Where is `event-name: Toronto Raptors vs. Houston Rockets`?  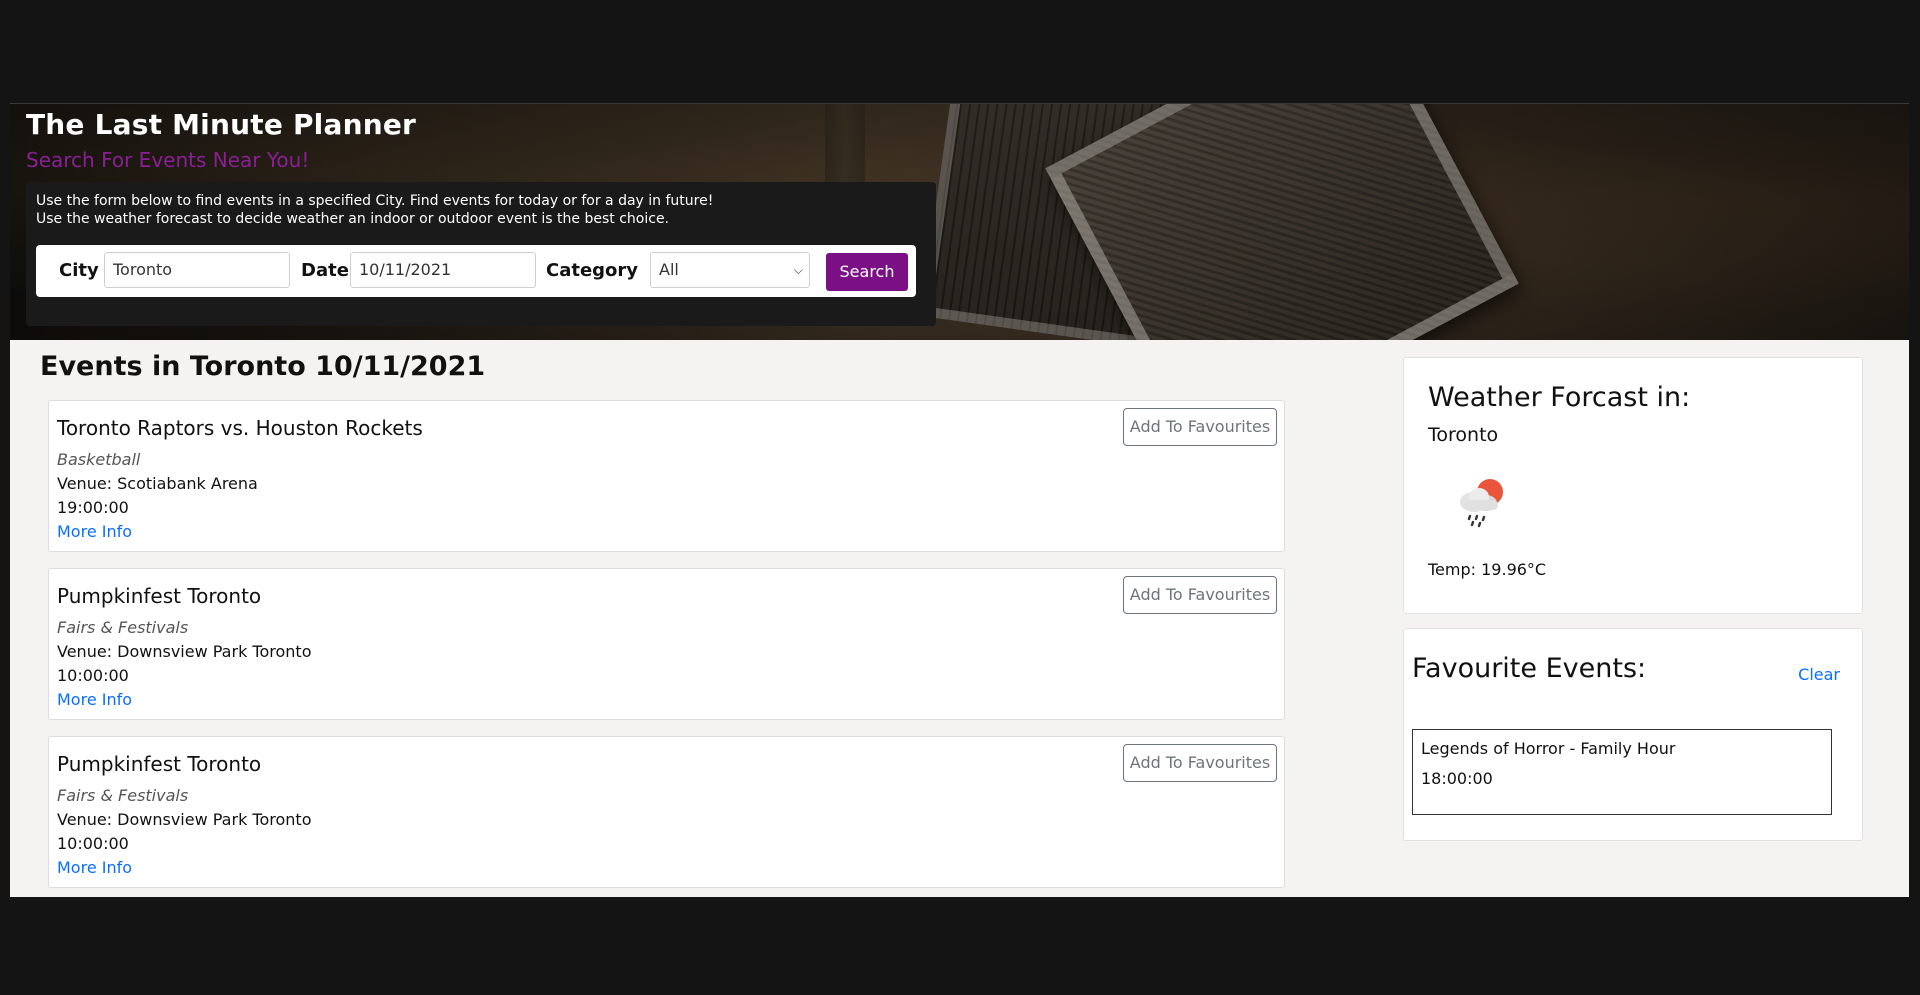
event-name: Toronto Raptors vs. Houston Rockets is located at coordinates (240, 428).